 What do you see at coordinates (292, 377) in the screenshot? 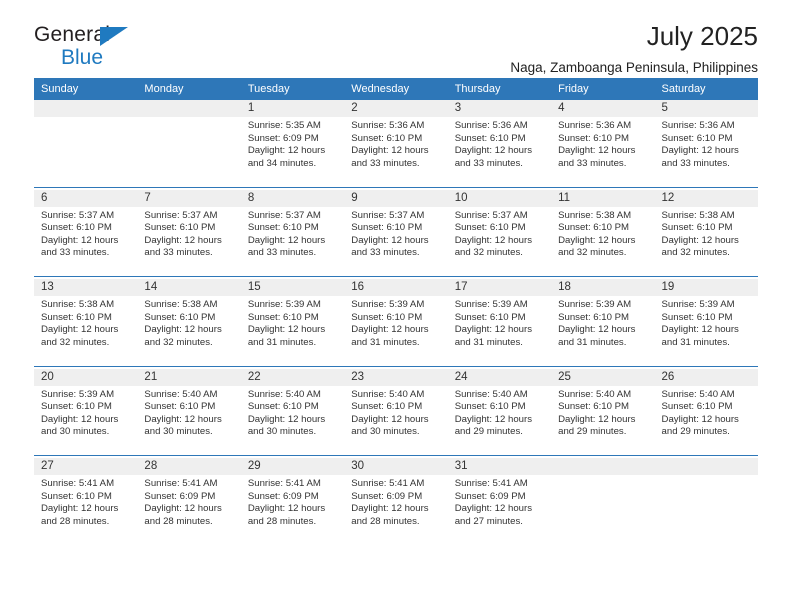
I see `day-number-22: 22` at bounding box center [292, 377].